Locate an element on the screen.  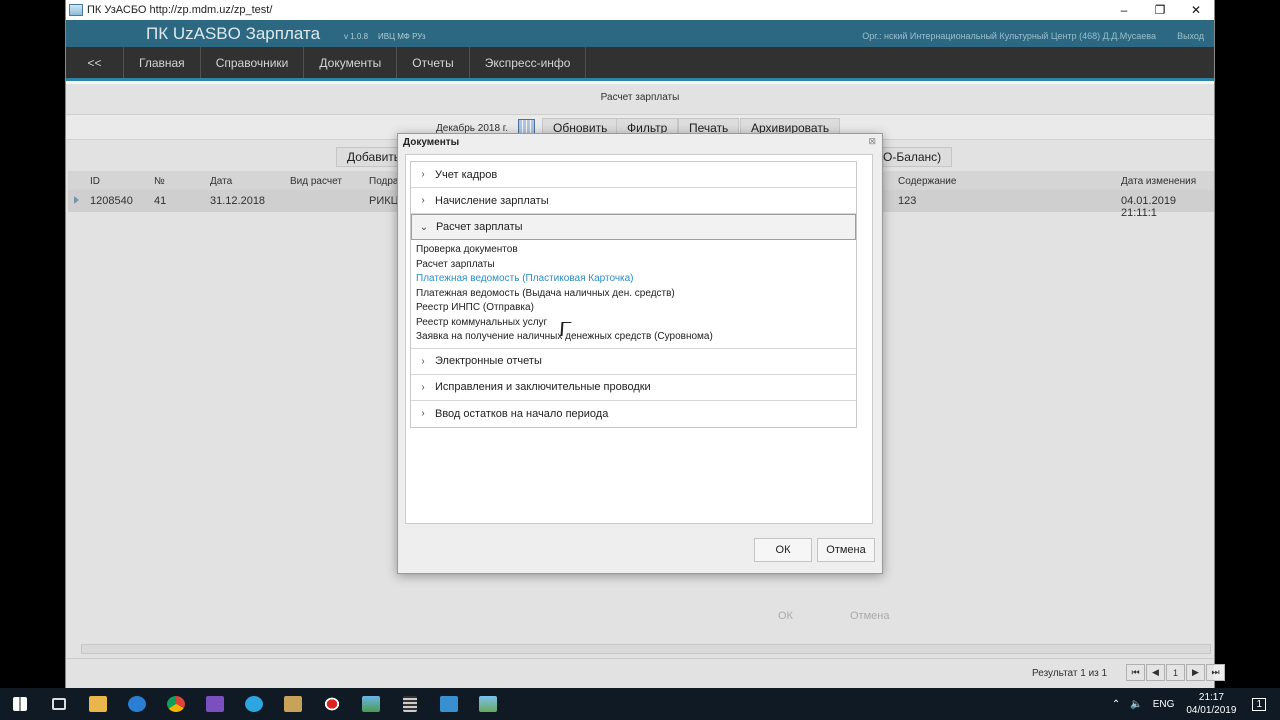
accordion-section-e-reports: › Электронные отчеты is located at coordinates (633, 361).